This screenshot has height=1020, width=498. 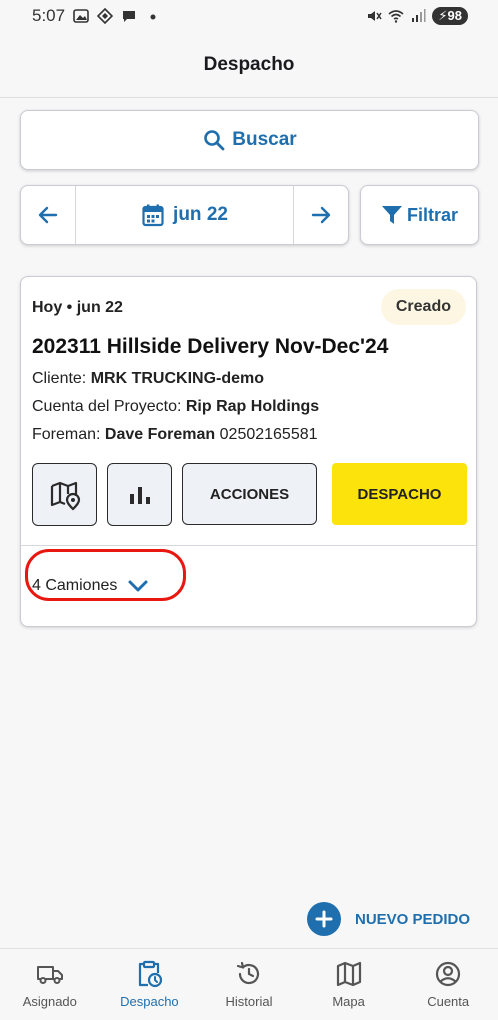 What do you see at coordinates (252, 406) in the screenshot?
I see `account-value: Rip Rap Holdings` at bounding box center [252, 406].